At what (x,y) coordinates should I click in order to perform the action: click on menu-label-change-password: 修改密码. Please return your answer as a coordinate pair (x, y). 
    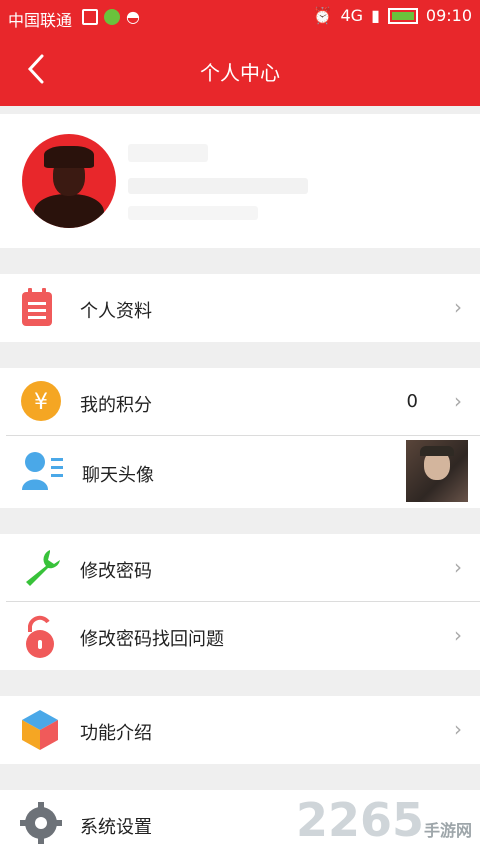
    Looking at the image, I should click on (116, 571).